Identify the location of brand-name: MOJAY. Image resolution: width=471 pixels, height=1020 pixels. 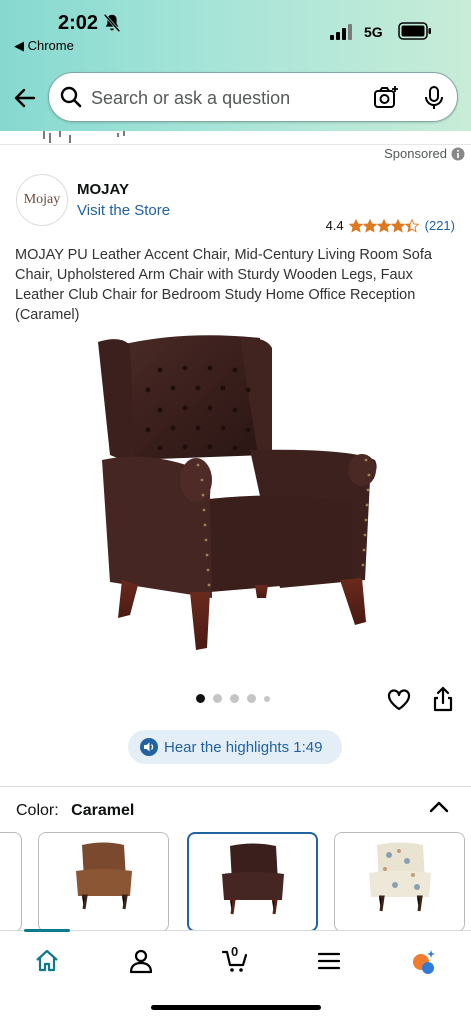
(103, 189).